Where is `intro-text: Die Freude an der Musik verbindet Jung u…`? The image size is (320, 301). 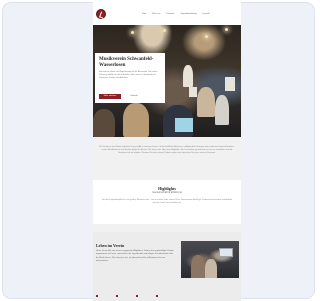
intro-text: Die Freude an der Musik verbindet Jung u… is located at coordinates (167, 150).